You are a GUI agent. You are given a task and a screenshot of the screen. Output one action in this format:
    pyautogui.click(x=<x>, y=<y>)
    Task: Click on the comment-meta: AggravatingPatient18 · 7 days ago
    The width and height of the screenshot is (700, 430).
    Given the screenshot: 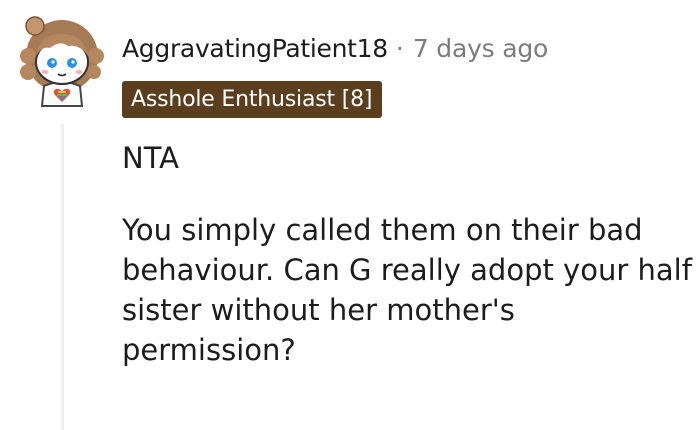 What is the action you would take?
    pyautogui.click(x=335, y=48)
    